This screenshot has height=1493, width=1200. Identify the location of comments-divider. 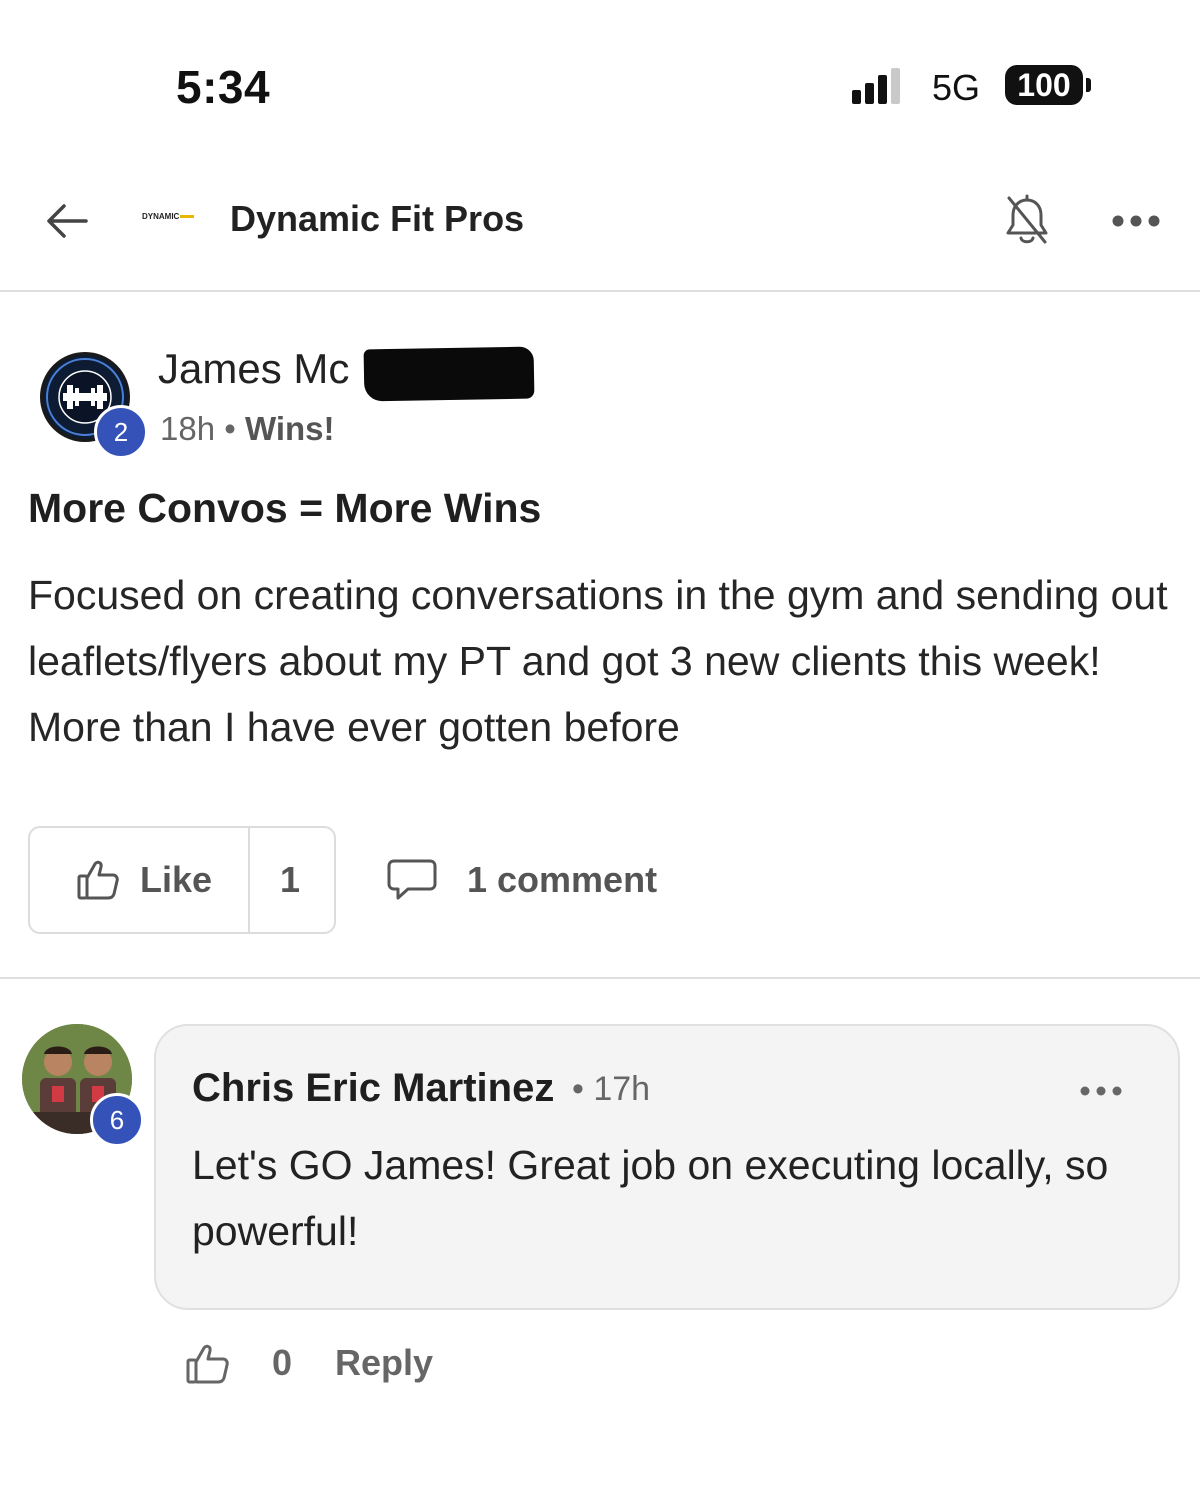
(600, 978).